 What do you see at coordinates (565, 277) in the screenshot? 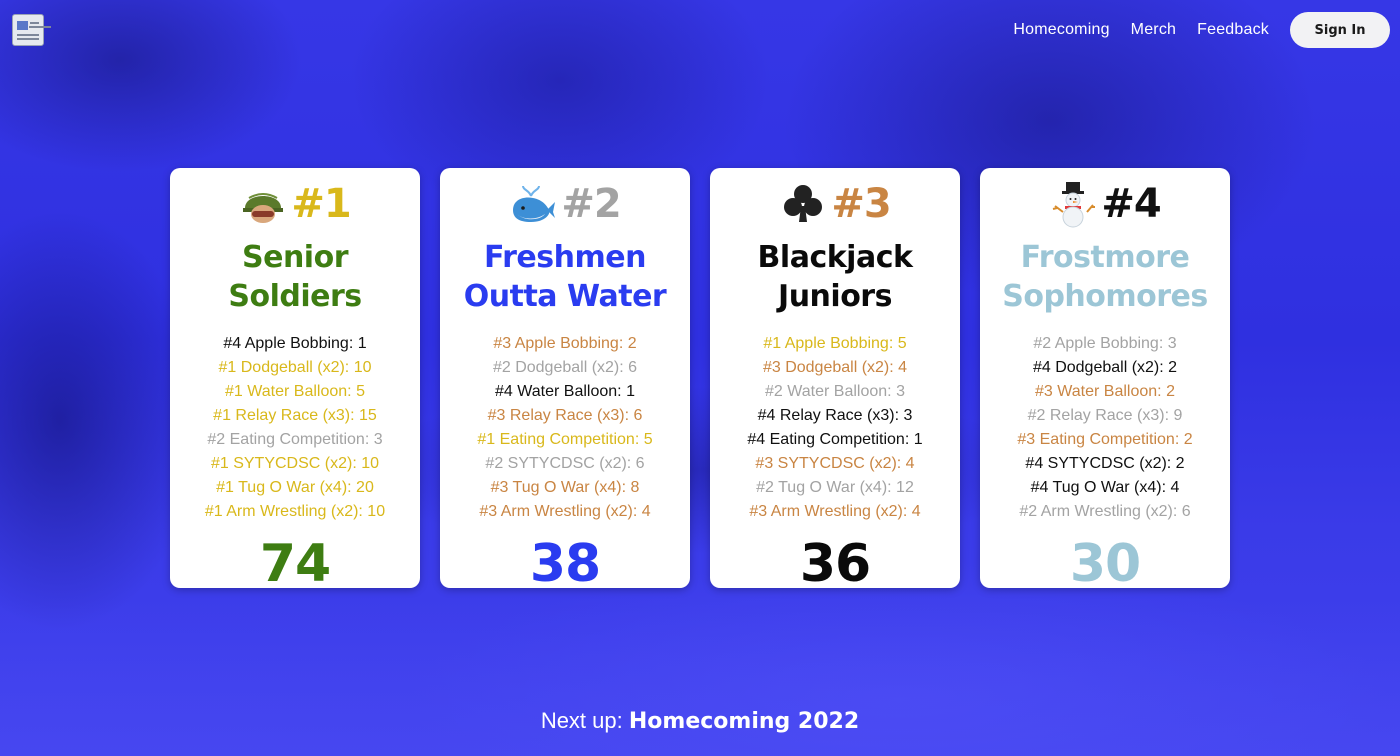
I see `team-name: Freshmen Outta Water` at bounding box center [565, 277].